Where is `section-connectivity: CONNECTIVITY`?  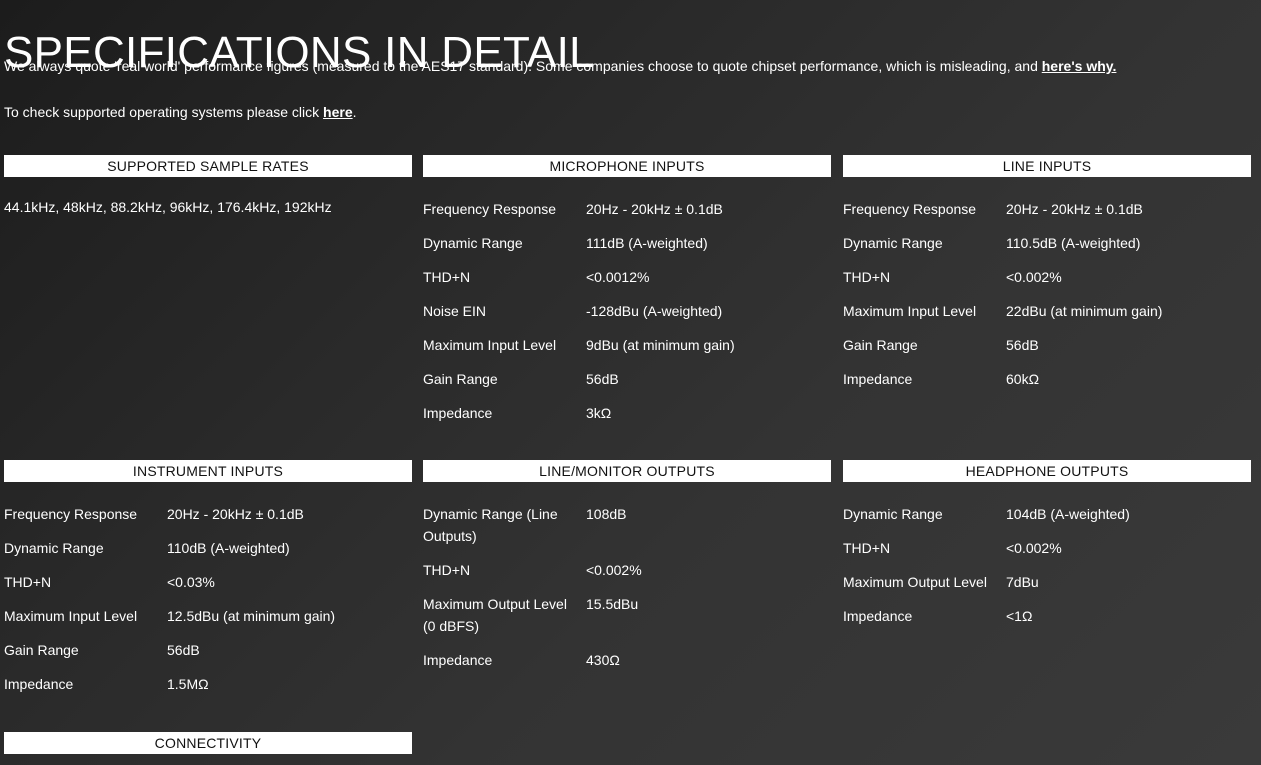
section-connectivity: CONNECTIVITY is located at coordinates (208, 743).